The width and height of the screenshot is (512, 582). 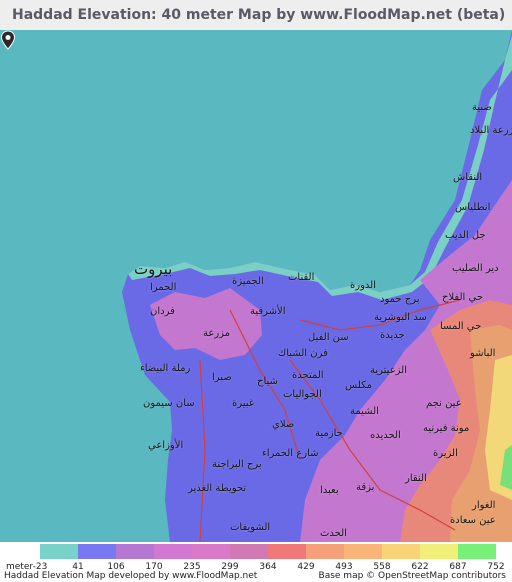 I want to click on place-label: شياح, so click(x=267, y=381).